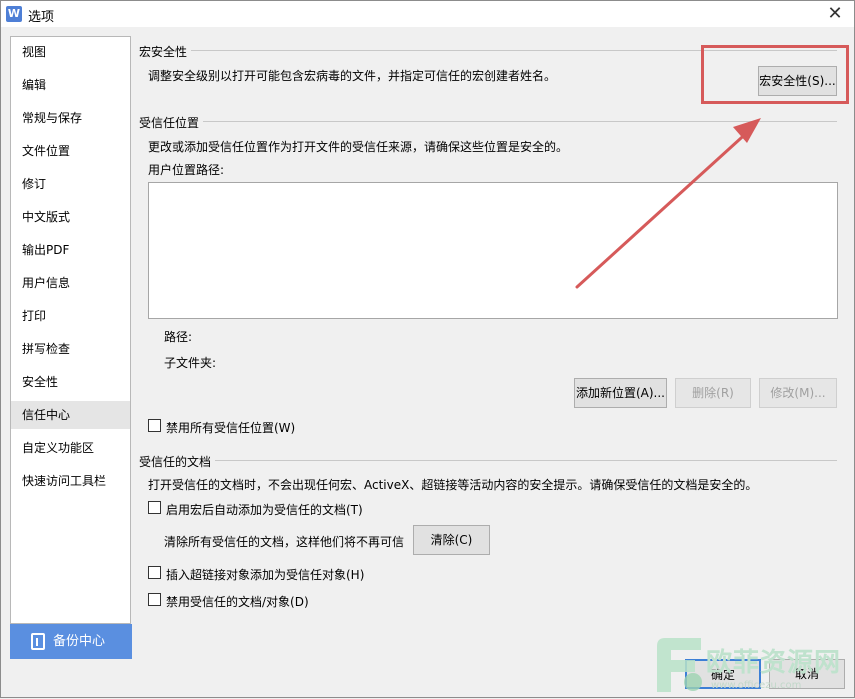 The width and height of the screenshot is (855, 699). I want to click on watermark: 欧菲资源网 www.officezu.com, so click(753, 666).